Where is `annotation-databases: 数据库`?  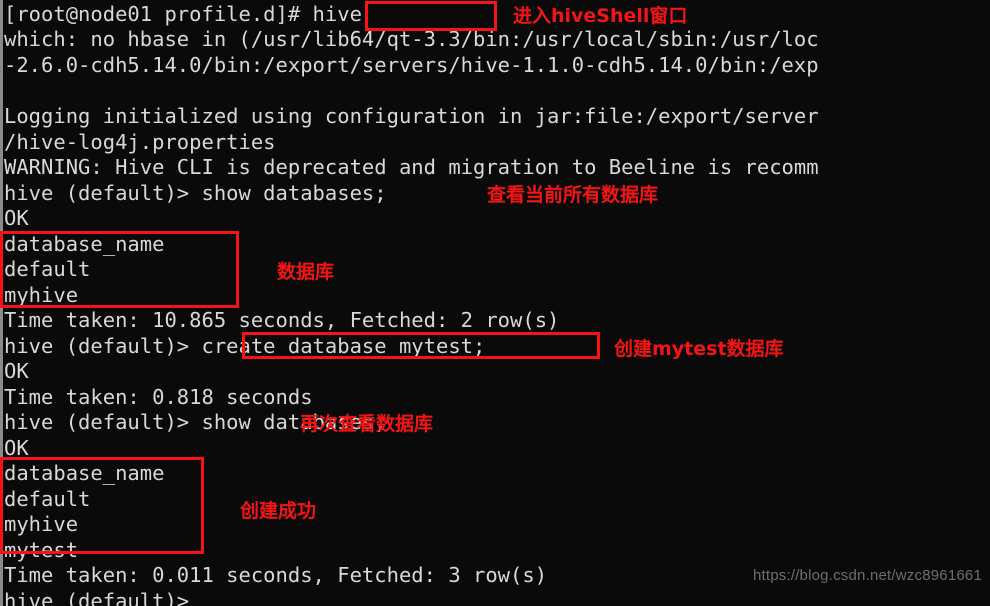
annotation-databases: 数据库 is located at coordinates (306, 272).